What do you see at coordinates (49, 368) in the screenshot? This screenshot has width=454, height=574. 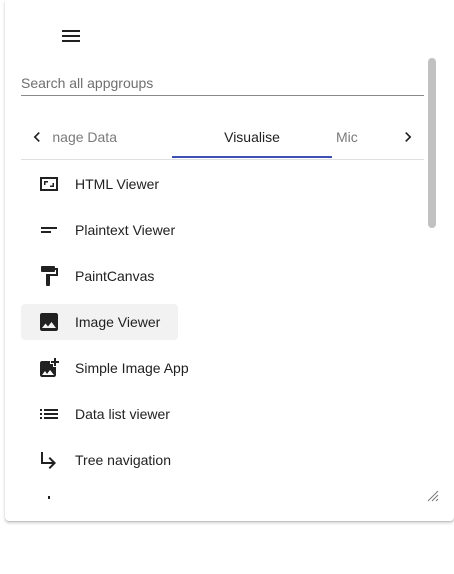 I see `add-photo-icon` at bounding box center [49, 368].